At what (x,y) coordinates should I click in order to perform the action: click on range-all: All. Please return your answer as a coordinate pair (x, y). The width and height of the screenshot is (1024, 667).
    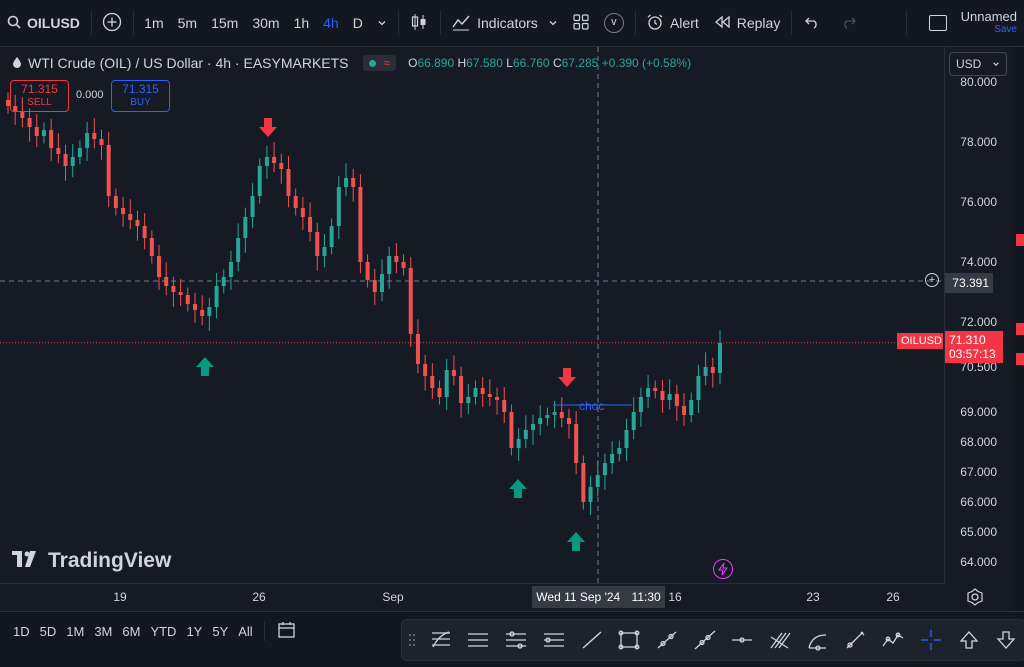
    Looking at the image, I should click on (245, 631).